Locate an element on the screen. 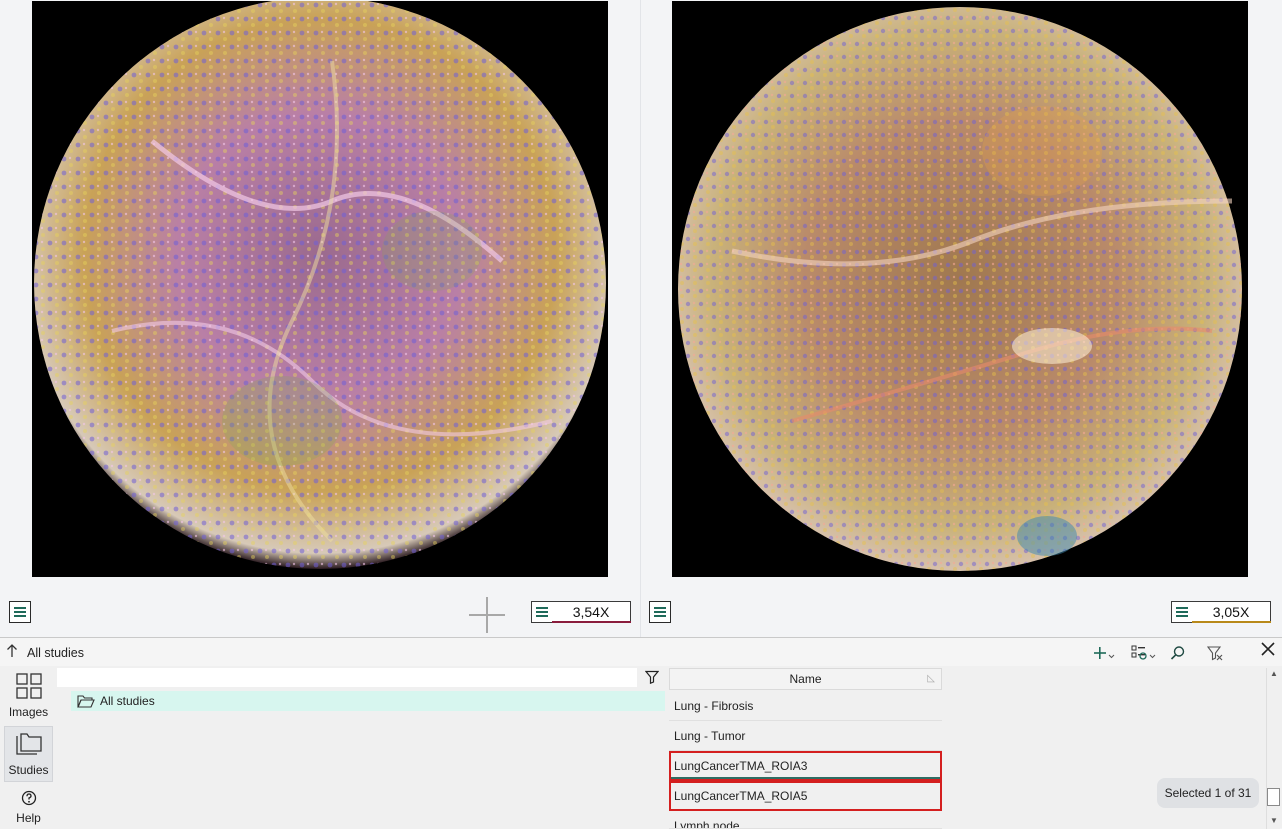  nav-studies-label: Studies is located at coordinates (28, 770).